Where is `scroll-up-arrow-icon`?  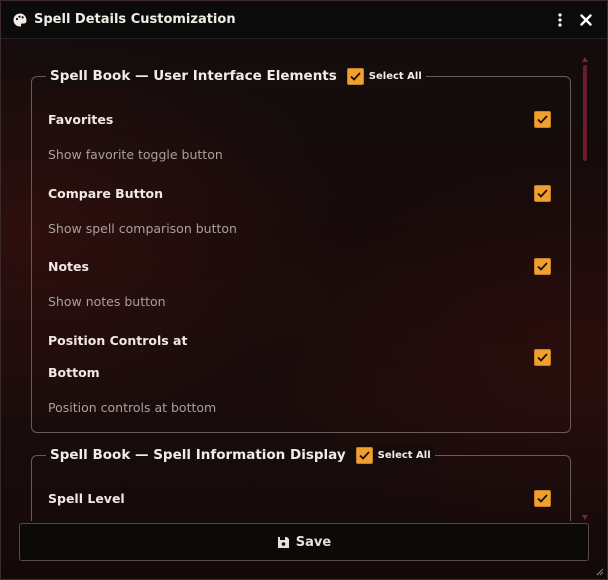 scroll-up-arrow-icon is located at coordinates (585, 59).